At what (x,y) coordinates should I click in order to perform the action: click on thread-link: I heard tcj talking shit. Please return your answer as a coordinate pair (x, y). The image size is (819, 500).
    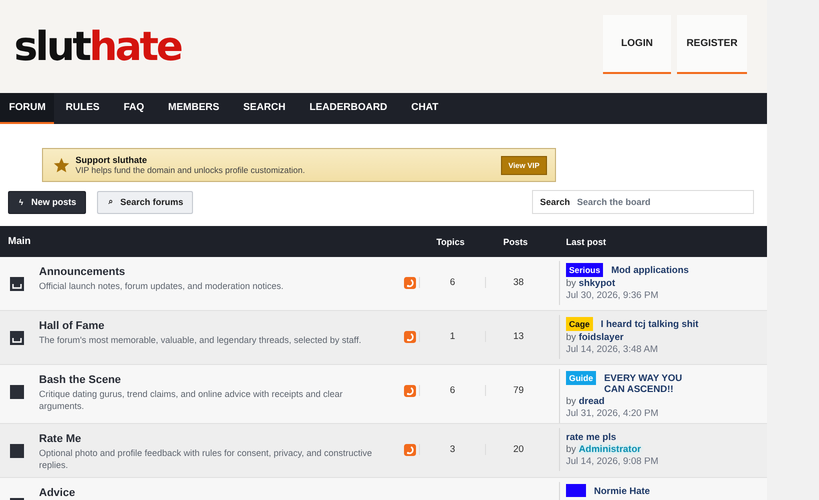
    Looking at the image, I should click on (650, 323).